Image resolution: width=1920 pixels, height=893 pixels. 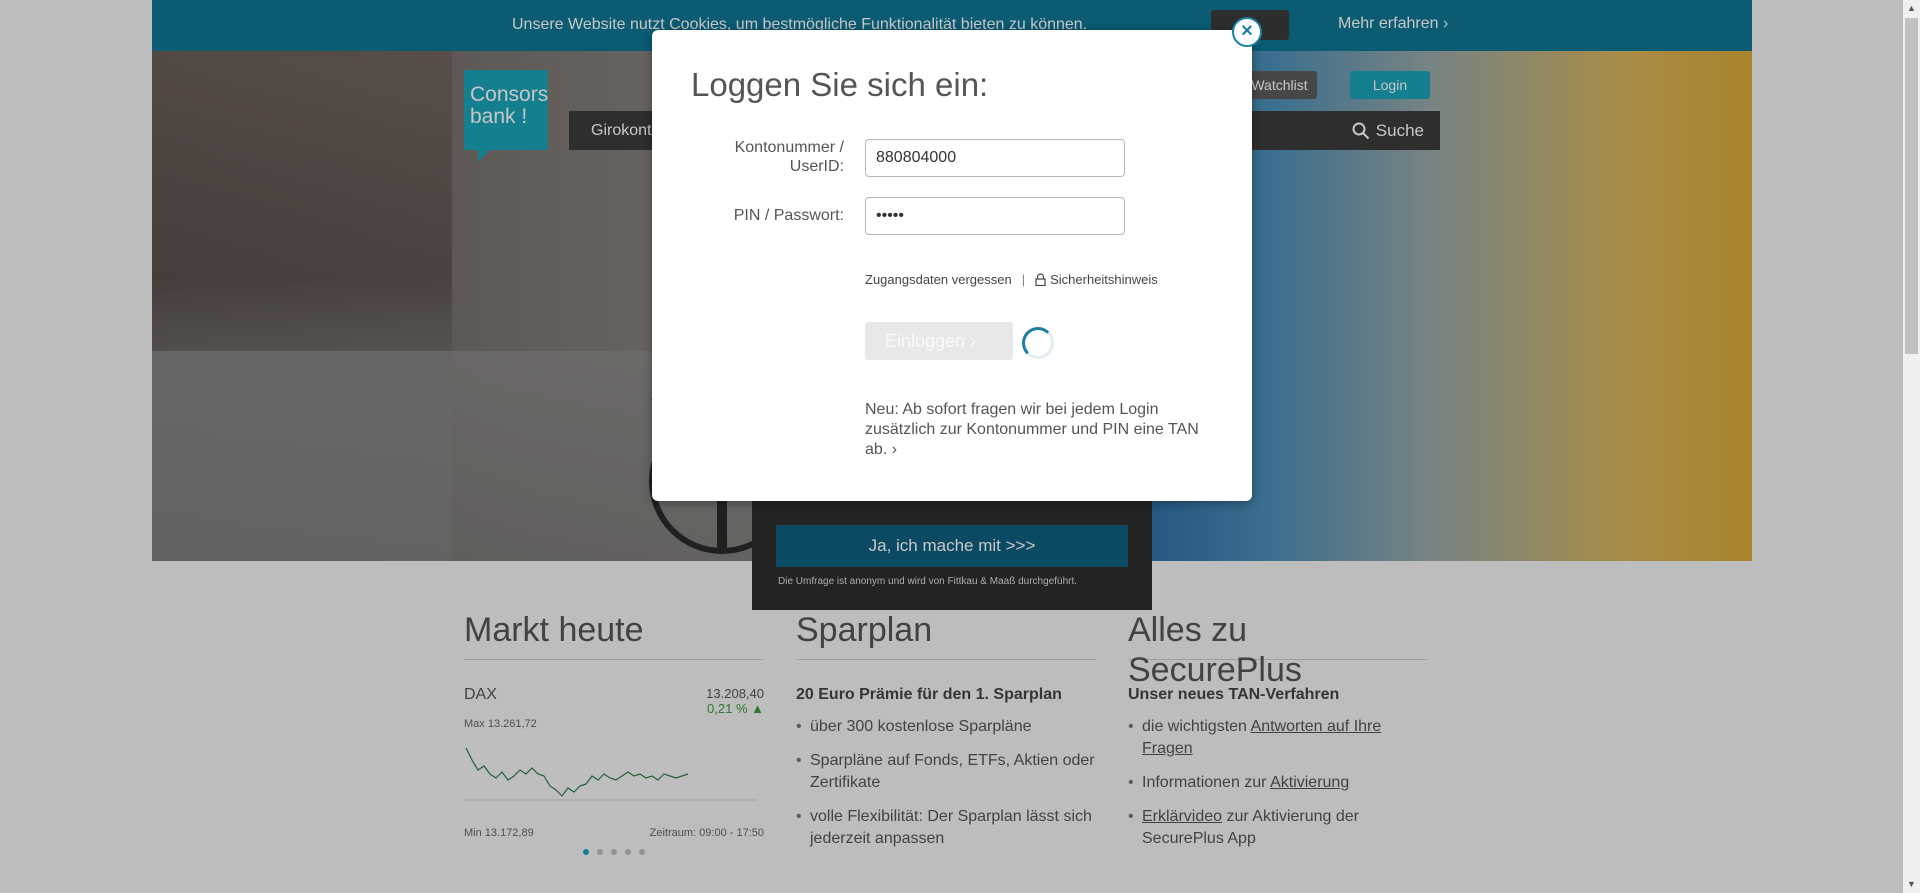 I want to click on account-input, so click(x=995, y=158).